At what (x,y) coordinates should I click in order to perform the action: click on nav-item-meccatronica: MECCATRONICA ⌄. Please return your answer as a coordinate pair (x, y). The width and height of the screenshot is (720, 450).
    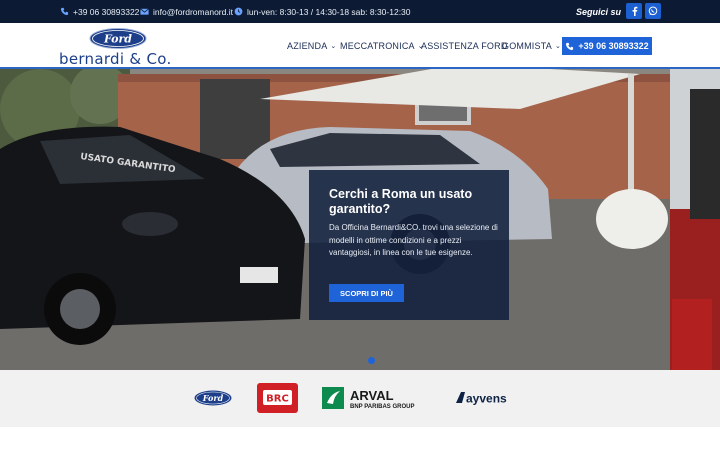
    Looking at the image, I should click on (382, 46).